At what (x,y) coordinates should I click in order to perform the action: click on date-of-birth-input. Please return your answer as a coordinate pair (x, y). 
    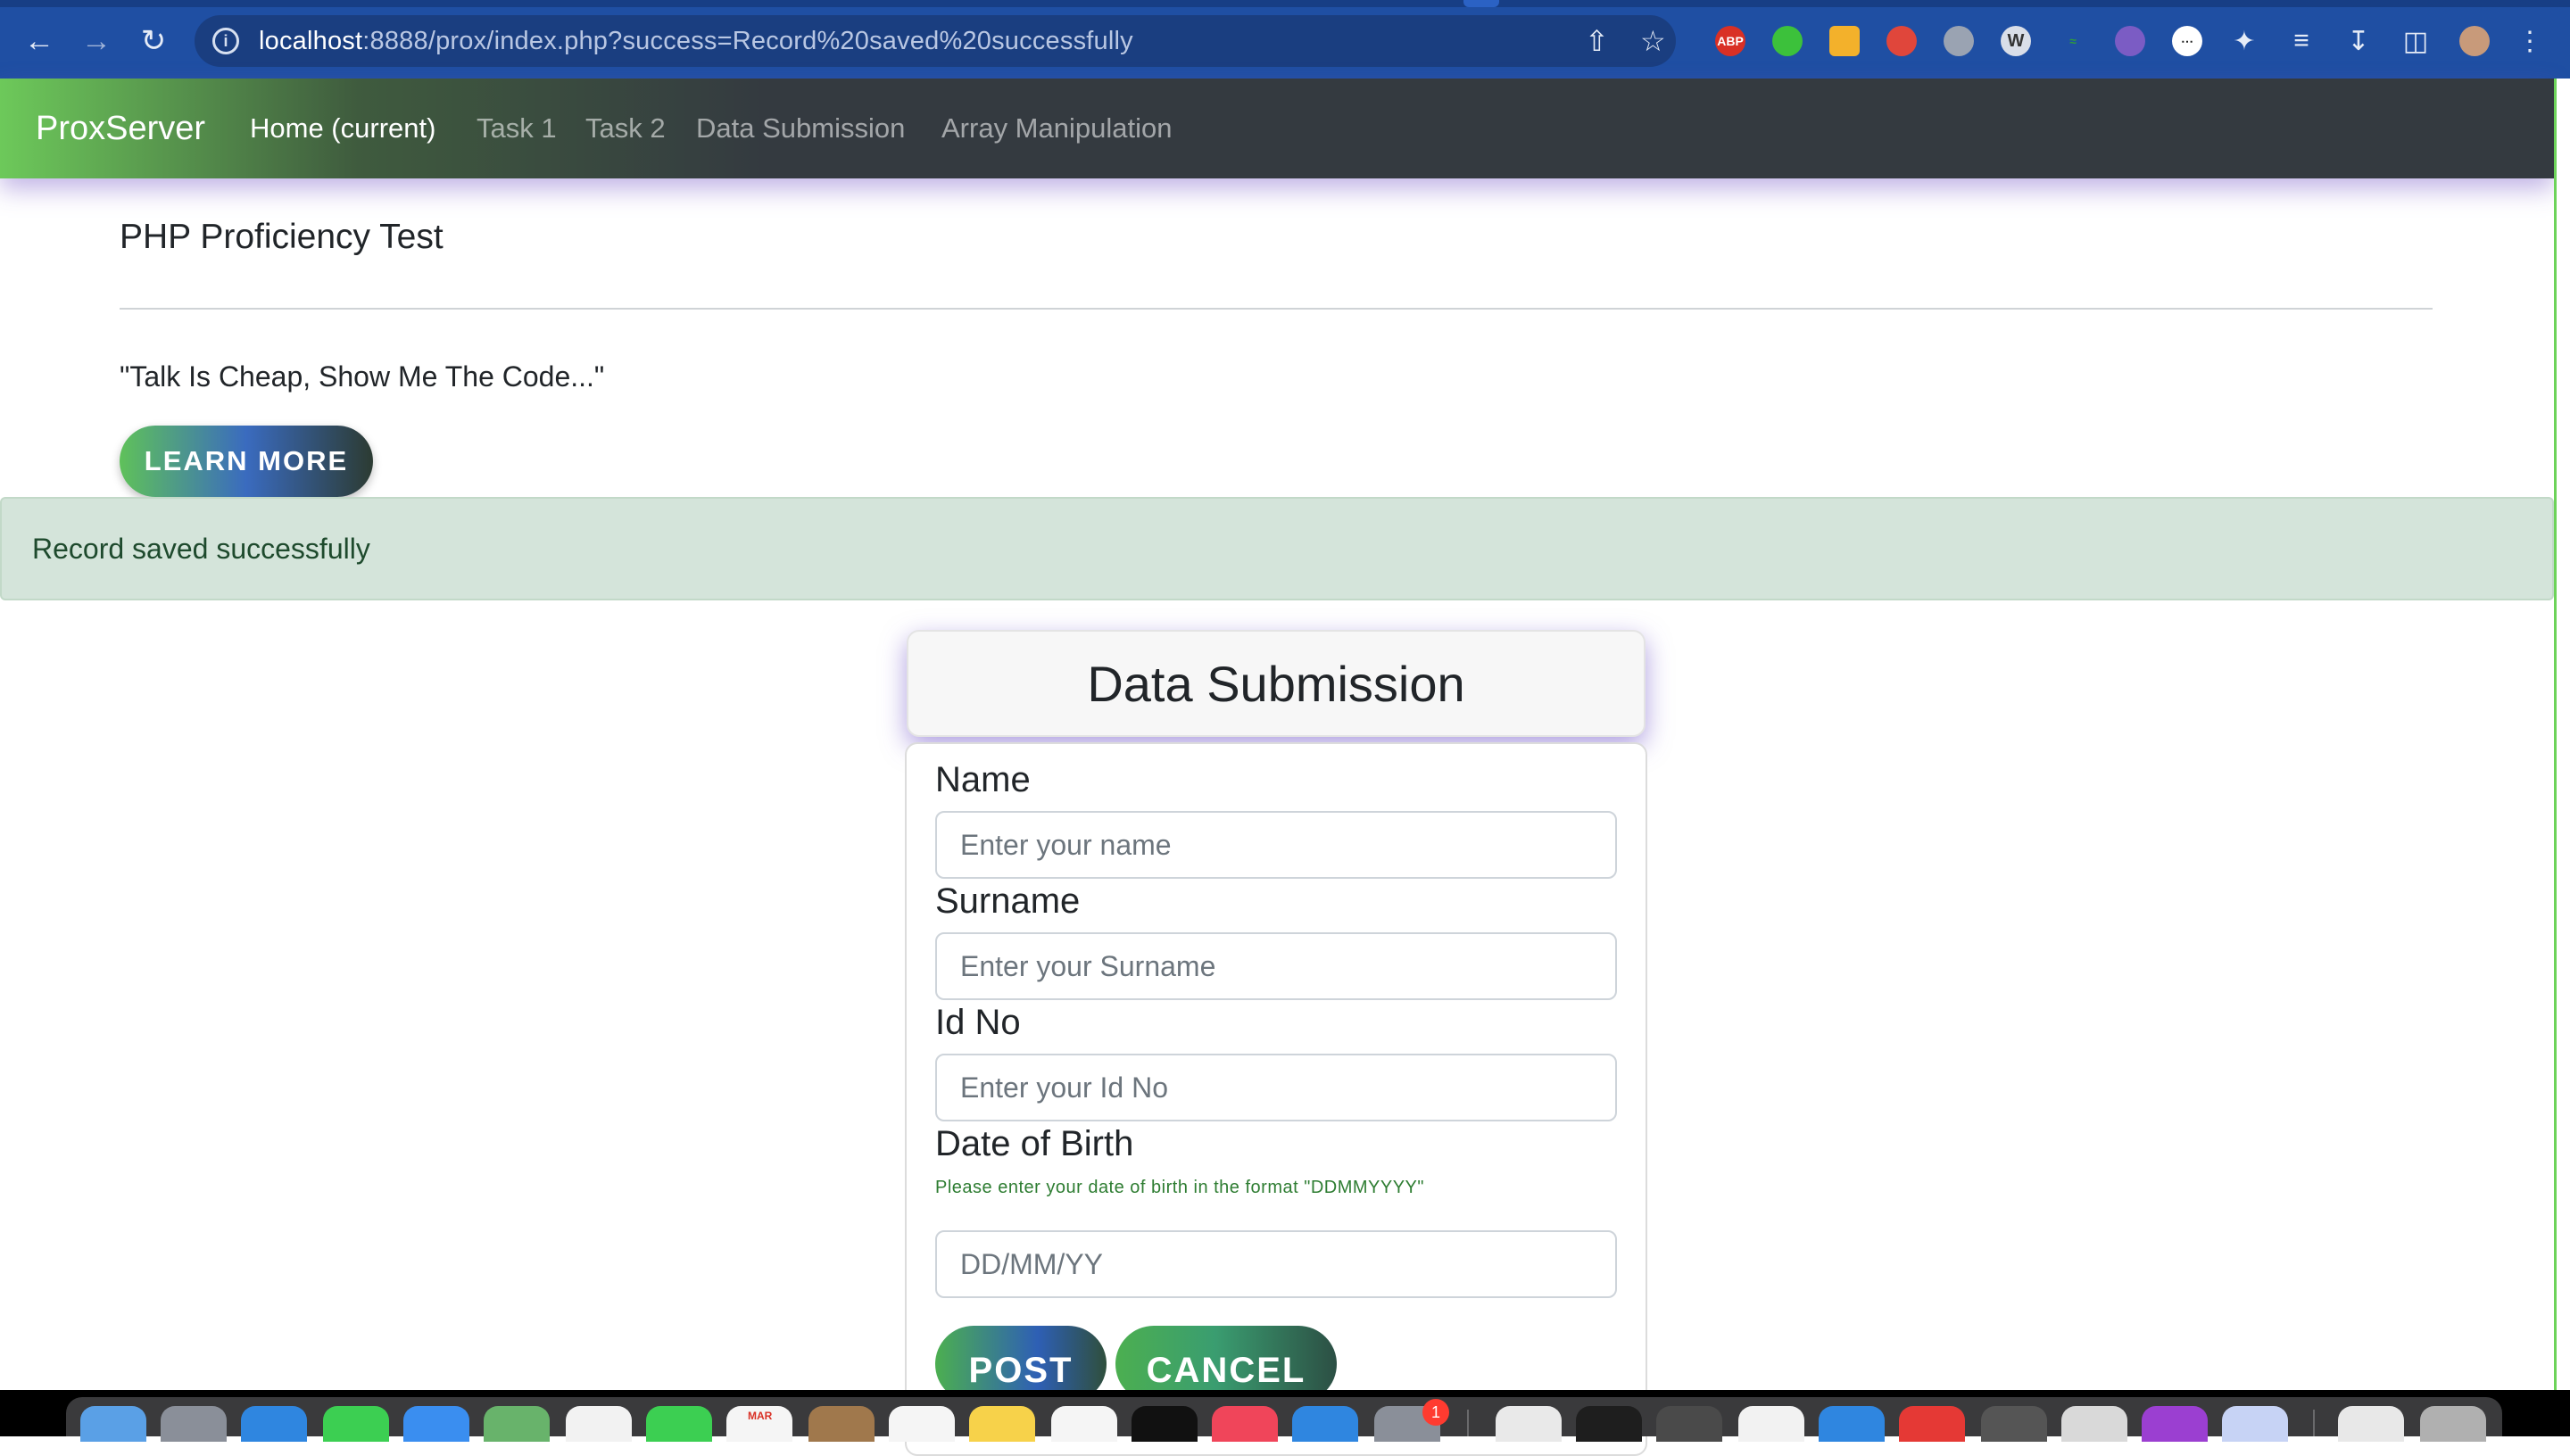
    Looking at the image, I should click on (1276, 1264).